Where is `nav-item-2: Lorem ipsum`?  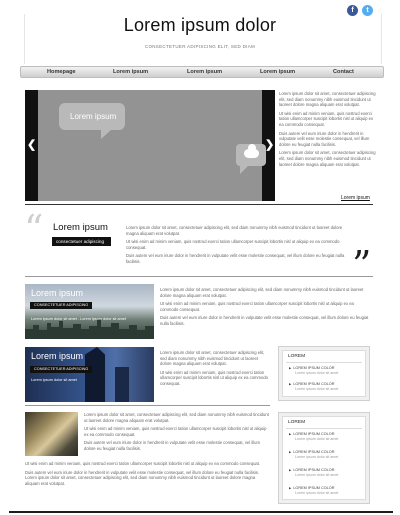
nav-item-2: Lorem ipsum is located at coordinates (204, 72).